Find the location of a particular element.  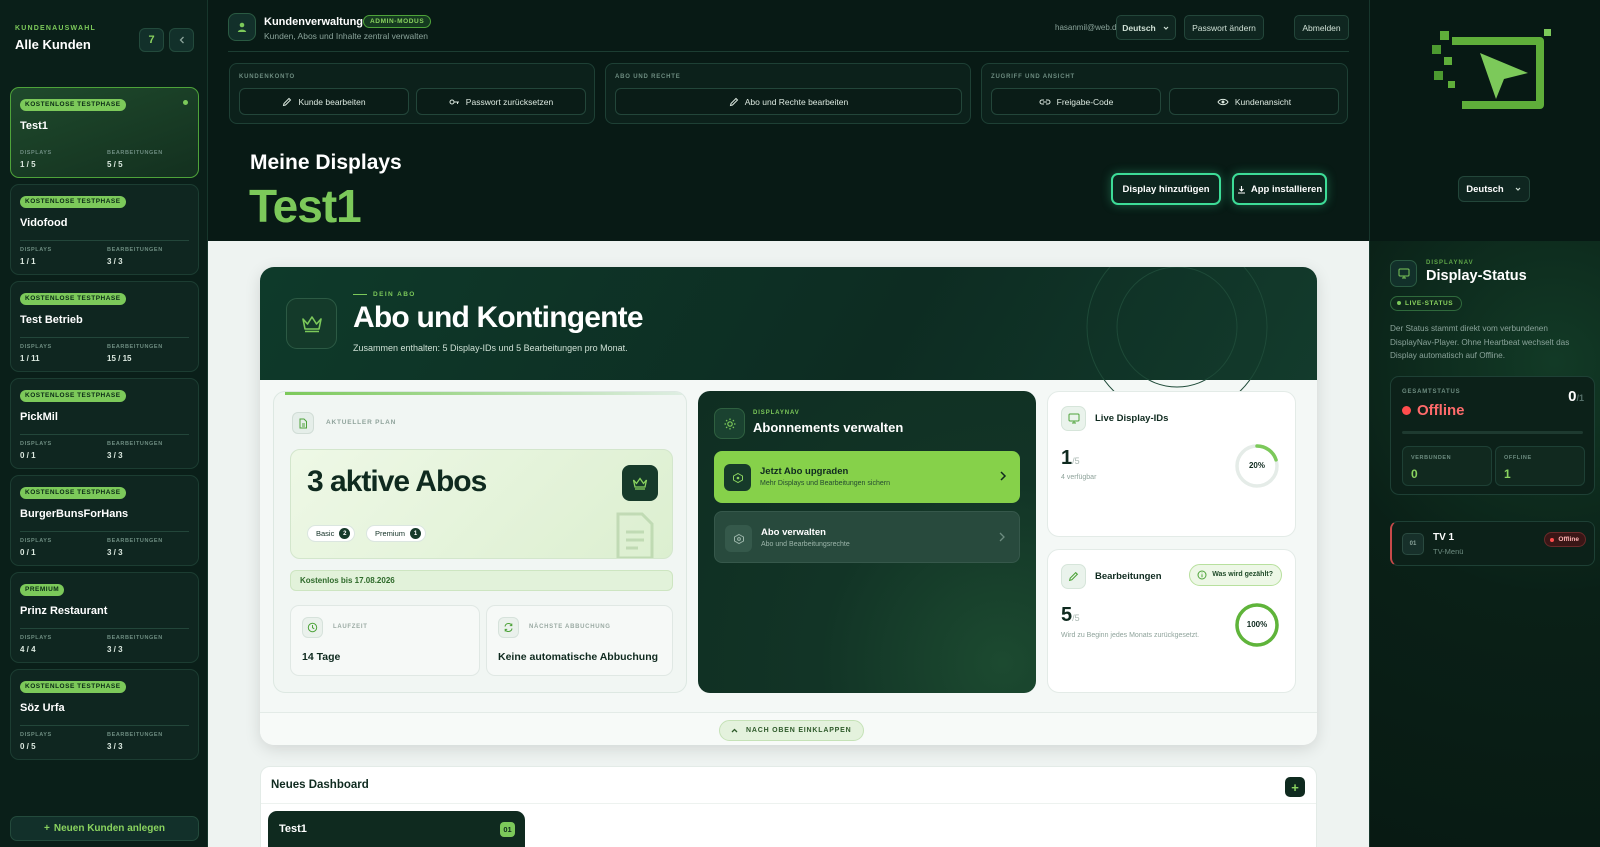

subscription-kicker: DEIN ABO is located at coordinates (384, 294).